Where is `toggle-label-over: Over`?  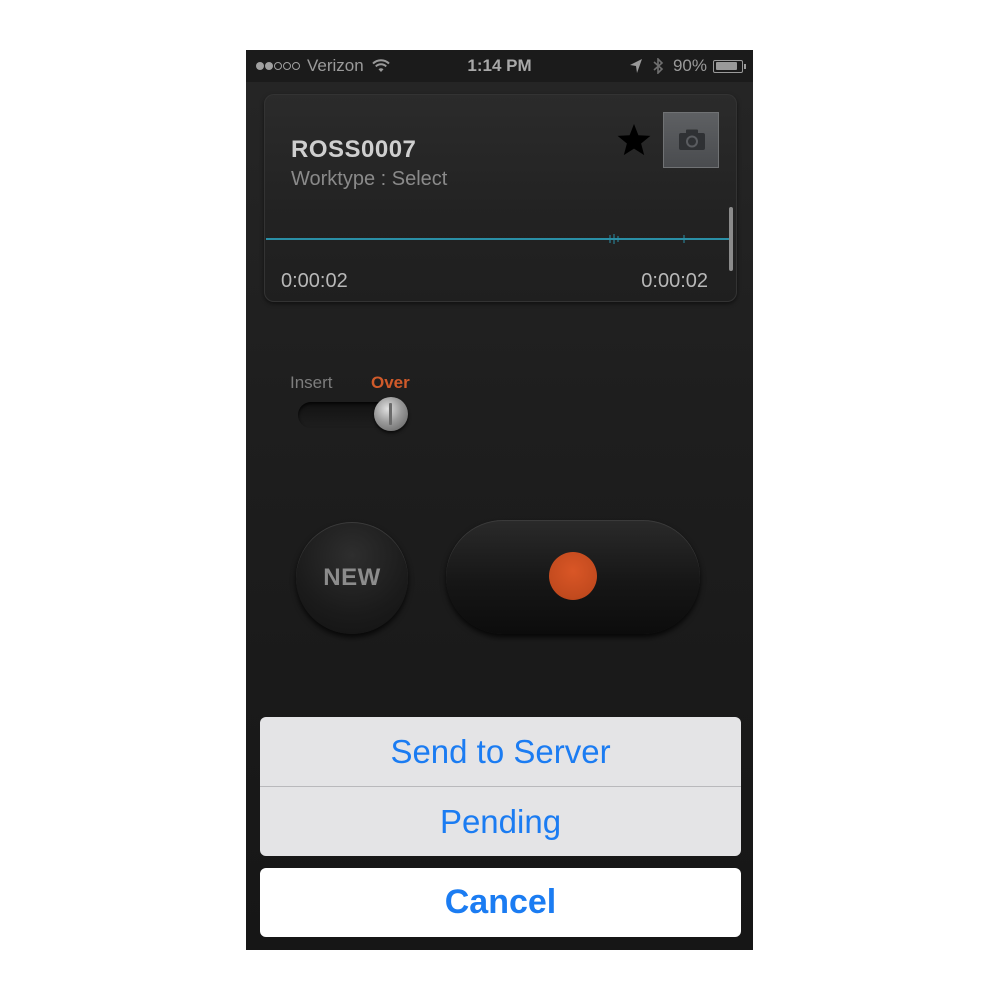 toggle-label-over: Over is located at coordinates (390, 382).